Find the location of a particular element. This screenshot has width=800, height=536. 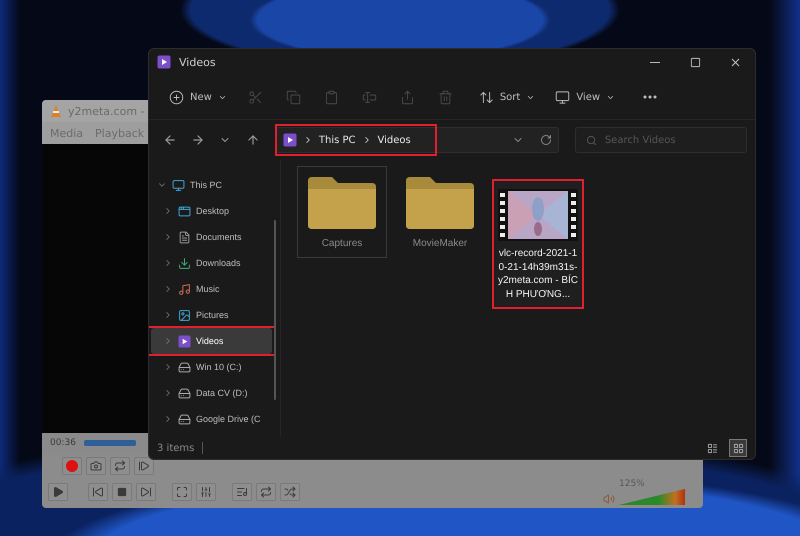

play-icon is located at coordinates (58, 492).